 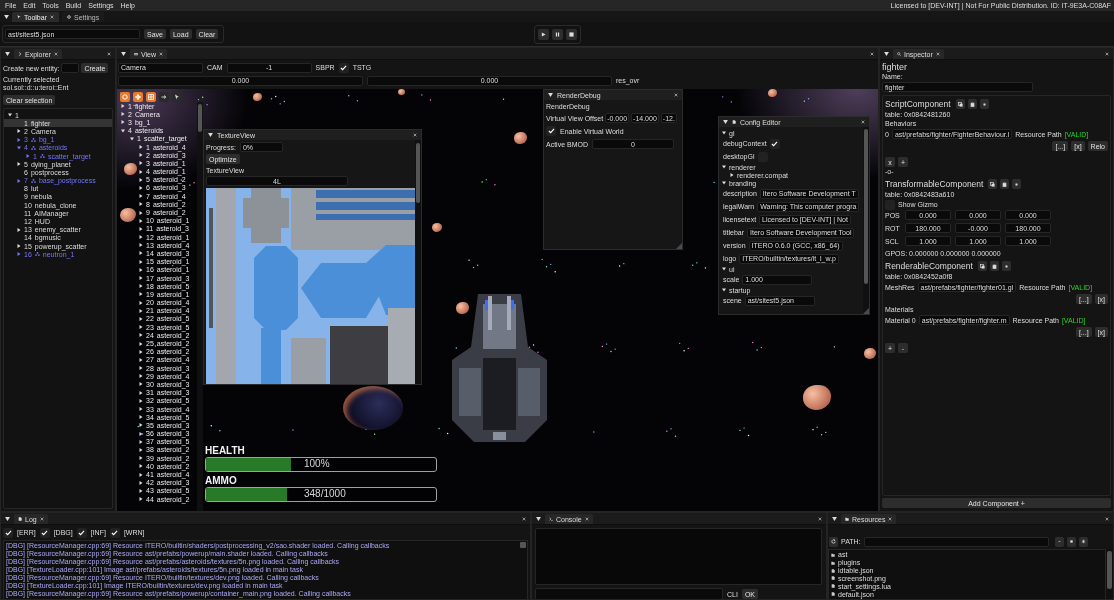 I want to click on refresh-button, so click(x=833, y=541).